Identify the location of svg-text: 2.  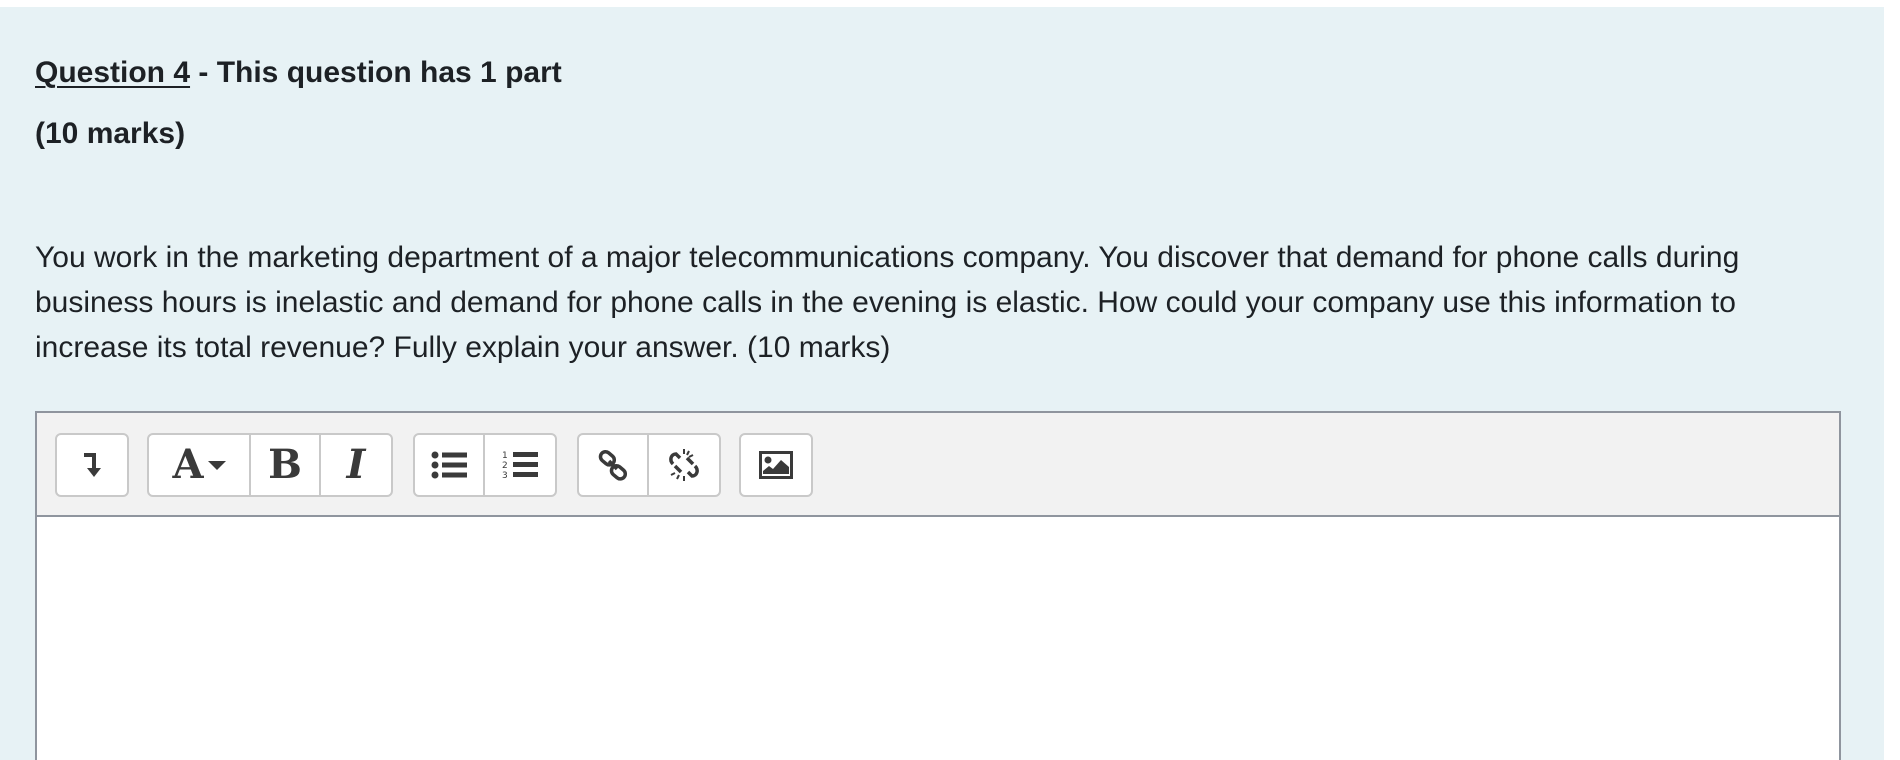
(505, 466).